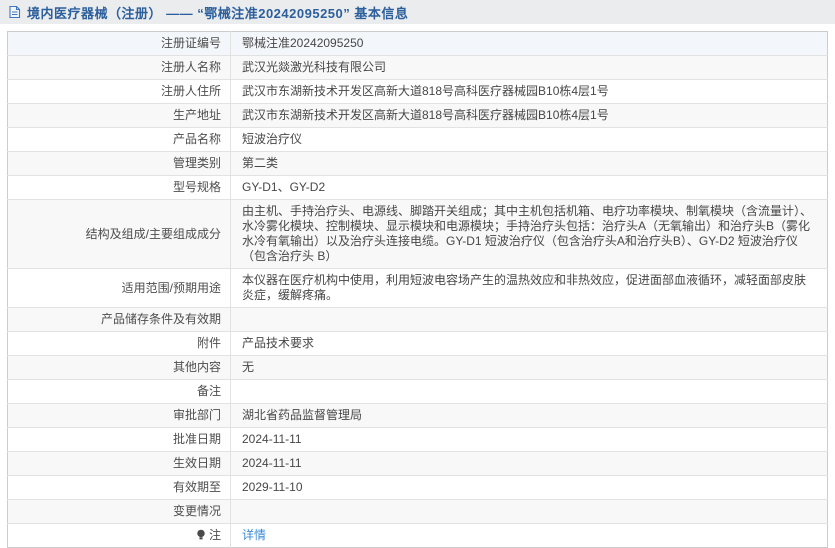  I want to click on table-row: 产品名称 短波治疗仪, so click(417, 139).